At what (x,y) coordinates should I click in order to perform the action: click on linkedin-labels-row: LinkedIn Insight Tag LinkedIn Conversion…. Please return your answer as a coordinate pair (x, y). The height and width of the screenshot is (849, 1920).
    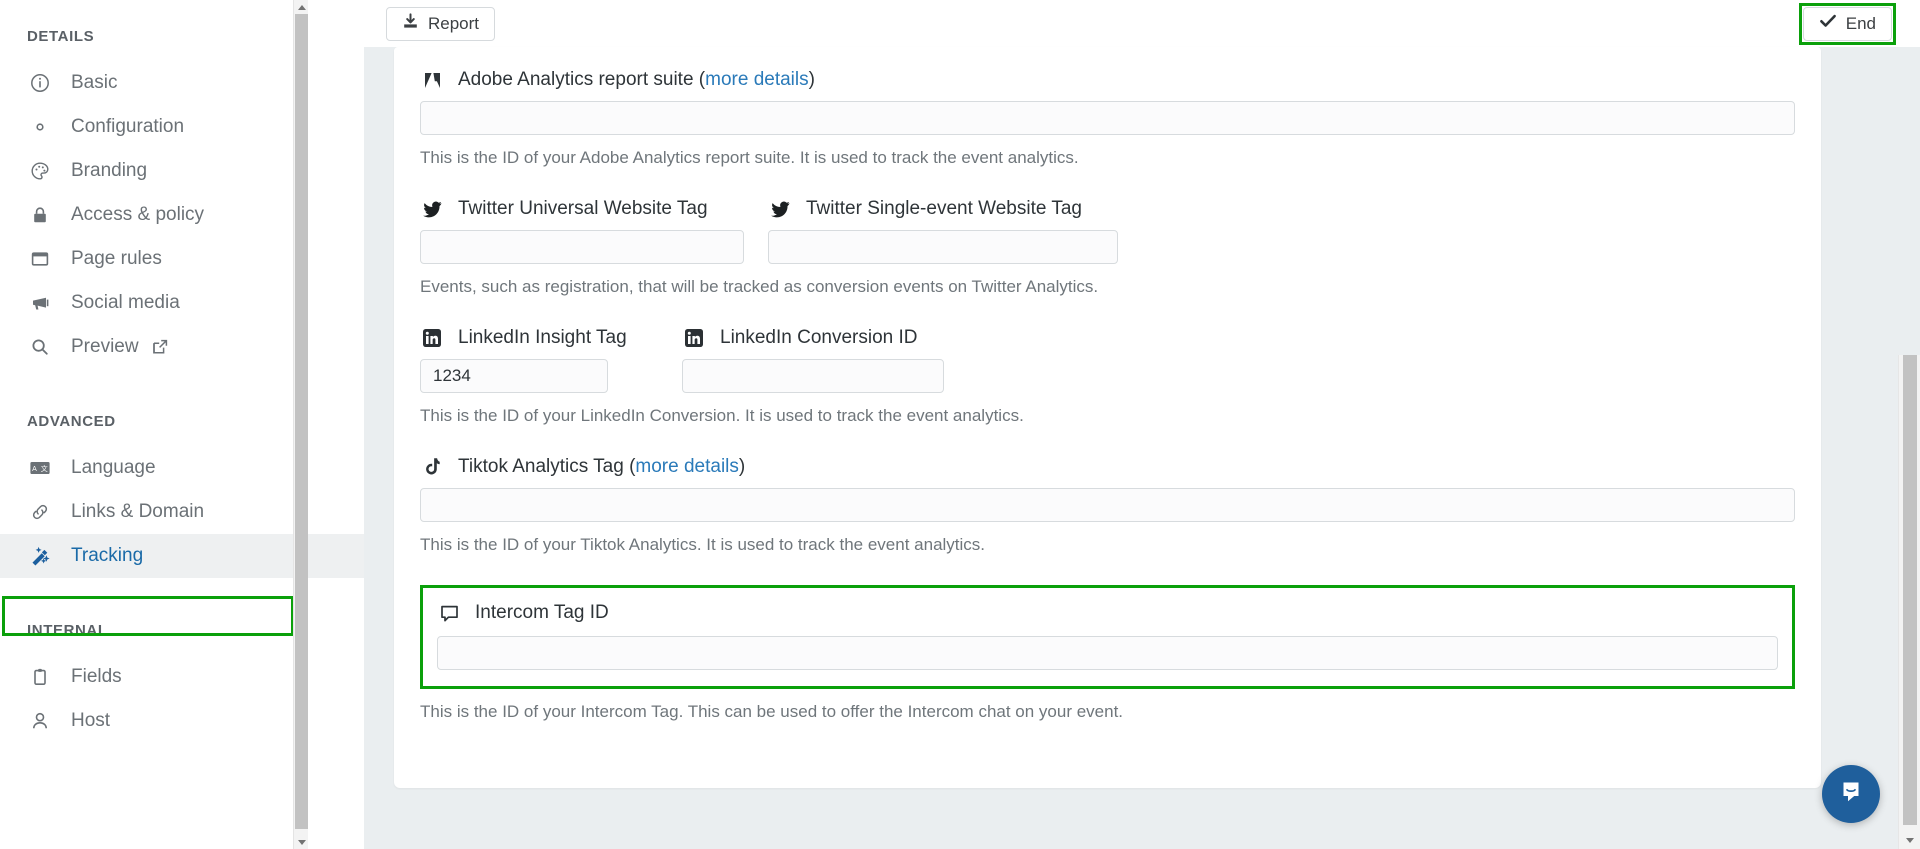
    Looking at the image, I should click on (1107, 343).